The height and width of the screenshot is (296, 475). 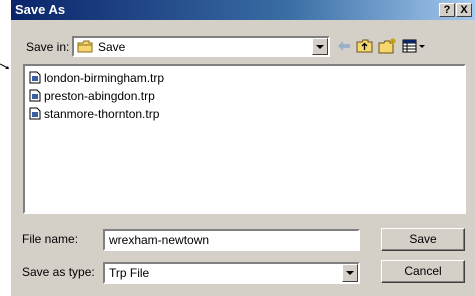 What do you see at coordinates (96, 78) in the screenshot?
I see `list-item: london-birmingham.trp` at bounding box center [96, 78].